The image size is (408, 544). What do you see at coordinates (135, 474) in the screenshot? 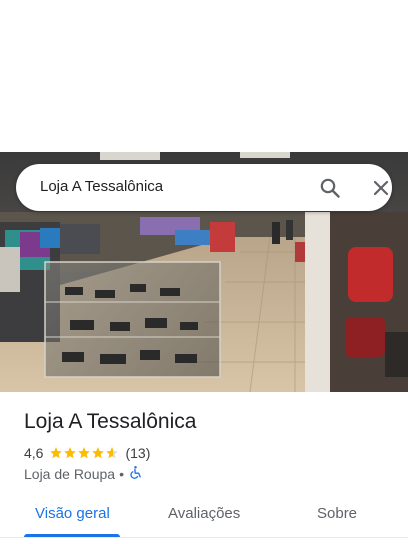
I see `wheelchair-icon` at bounding box center [135, 474].